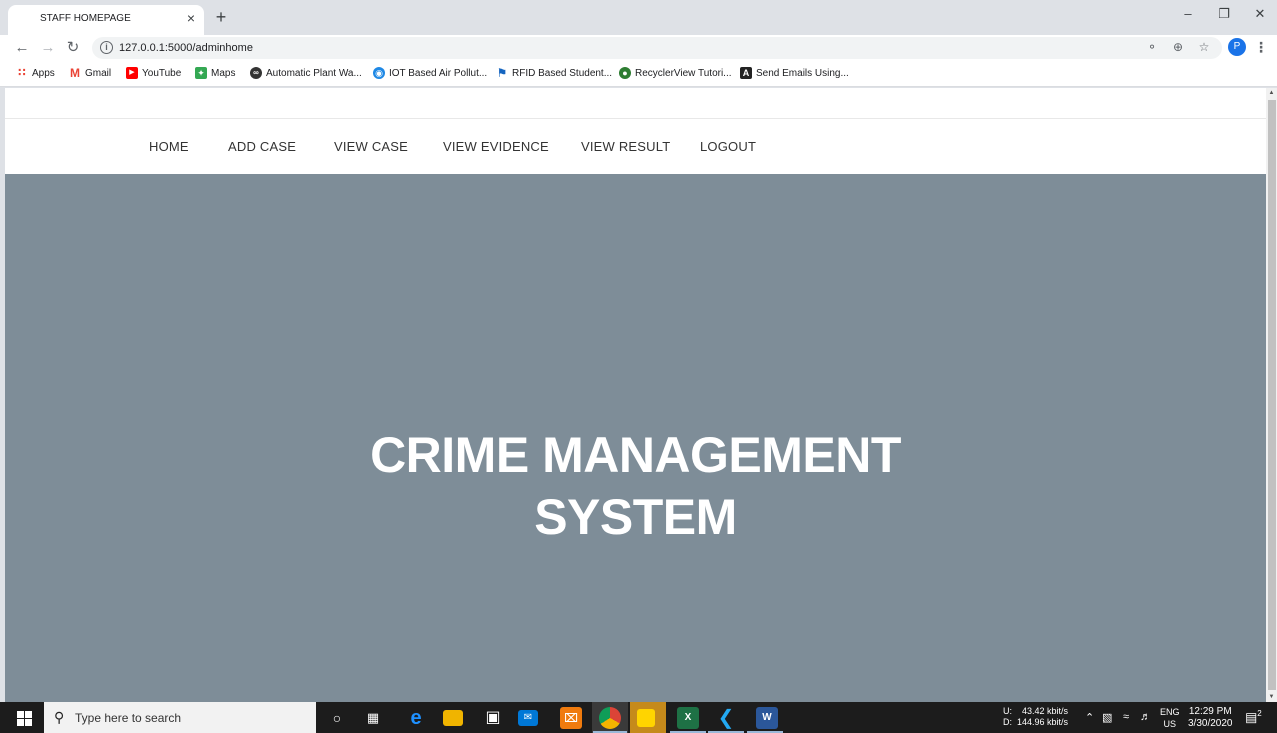  Describe the element at coordinates (635, 517) in the screenshot. I see `hero-title-line2: SYSTEM` at that location.